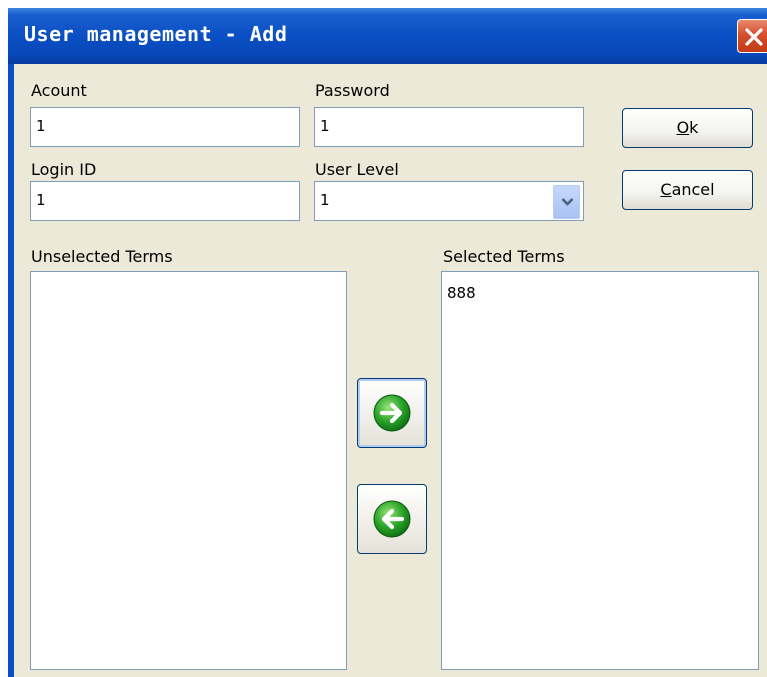 The image size is (767, 677). Describe the element at coordinates (449, 201) in the screenshot. I see `user-level-select: 1` at that location.